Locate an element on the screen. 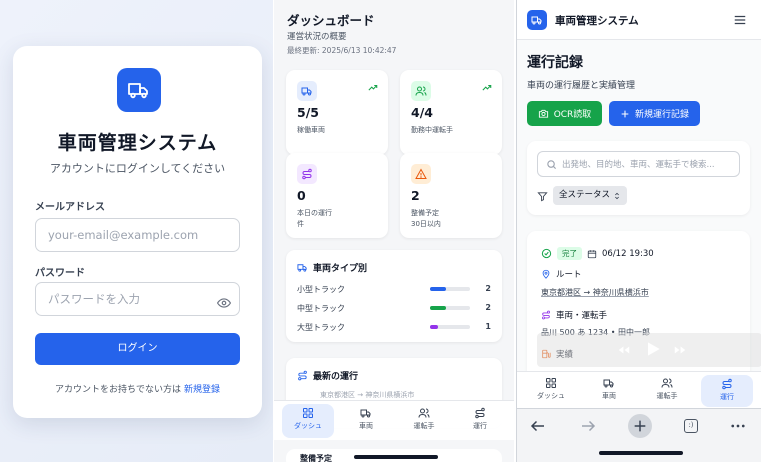 The height and width of the screenshot is (462, 761). password-field is located at coordinates (137, 299).